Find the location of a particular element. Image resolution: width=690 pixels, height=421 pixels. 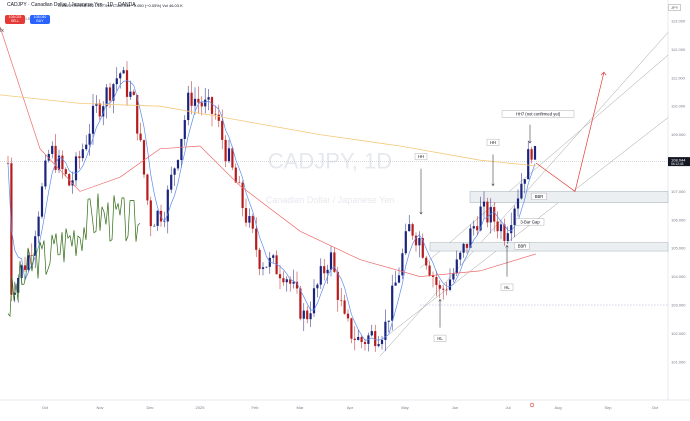

buy-button: 108.040 BUY is located at coordinates (40, 19).